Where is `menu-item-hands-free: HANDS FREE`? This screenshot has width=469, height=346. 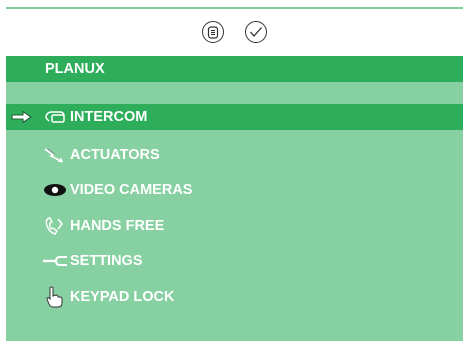
menu-item-hands-free: HANDS FREE is located at coordinates (234, 226).